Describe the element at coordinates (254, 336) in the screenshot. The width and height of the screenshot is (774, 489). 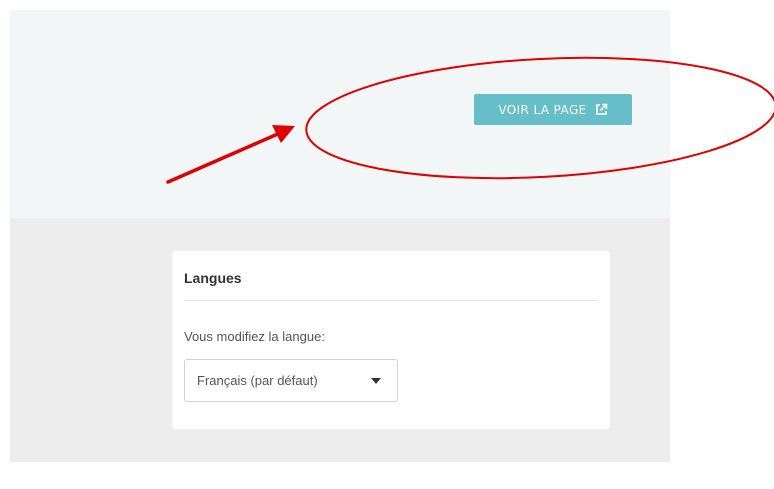
I see `editing-language-label: Vous modifiez la langue:` at that location.